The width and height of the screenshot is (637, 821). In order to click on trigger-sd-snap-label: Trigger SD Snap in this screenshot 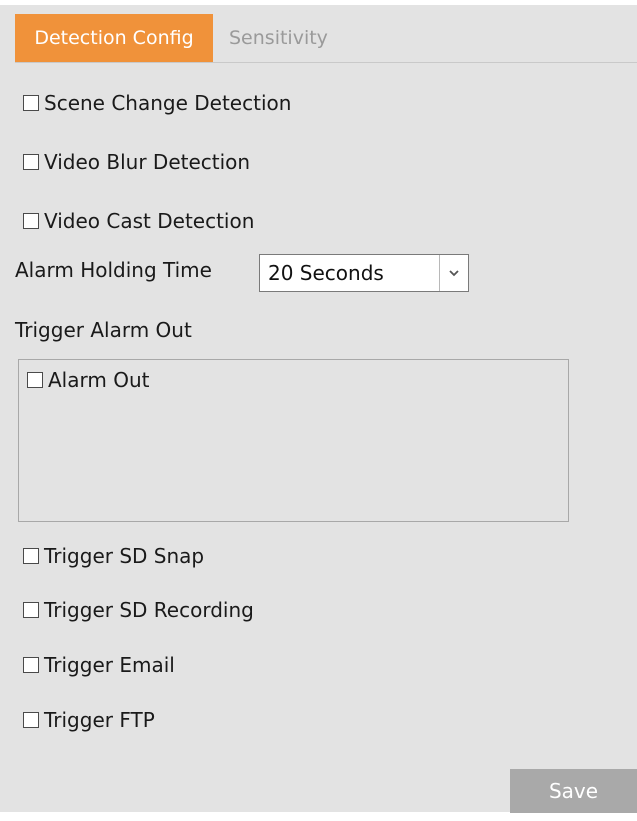, I will do `click(124, 556)`.